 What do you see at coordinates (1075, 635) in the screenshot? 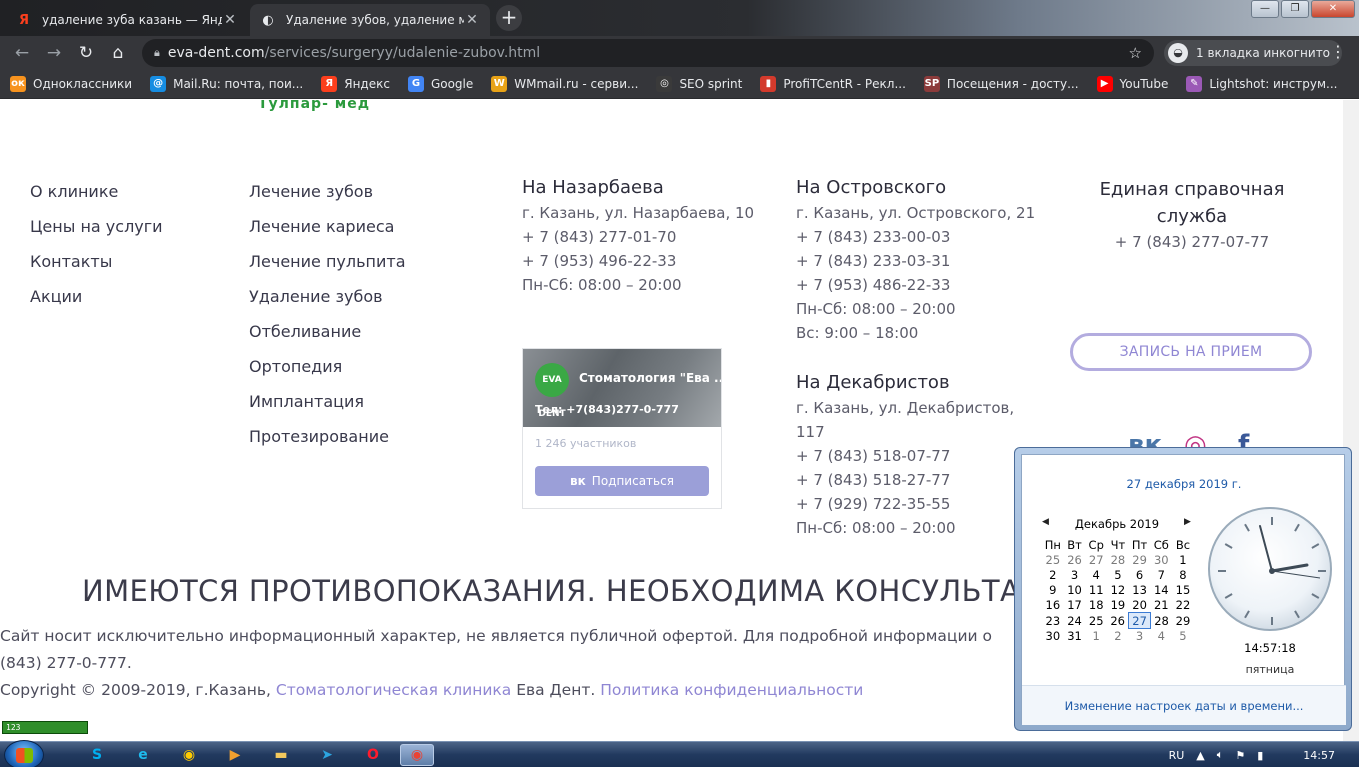
I see `calendar-day: 31` at bounding box center [1075, 635].